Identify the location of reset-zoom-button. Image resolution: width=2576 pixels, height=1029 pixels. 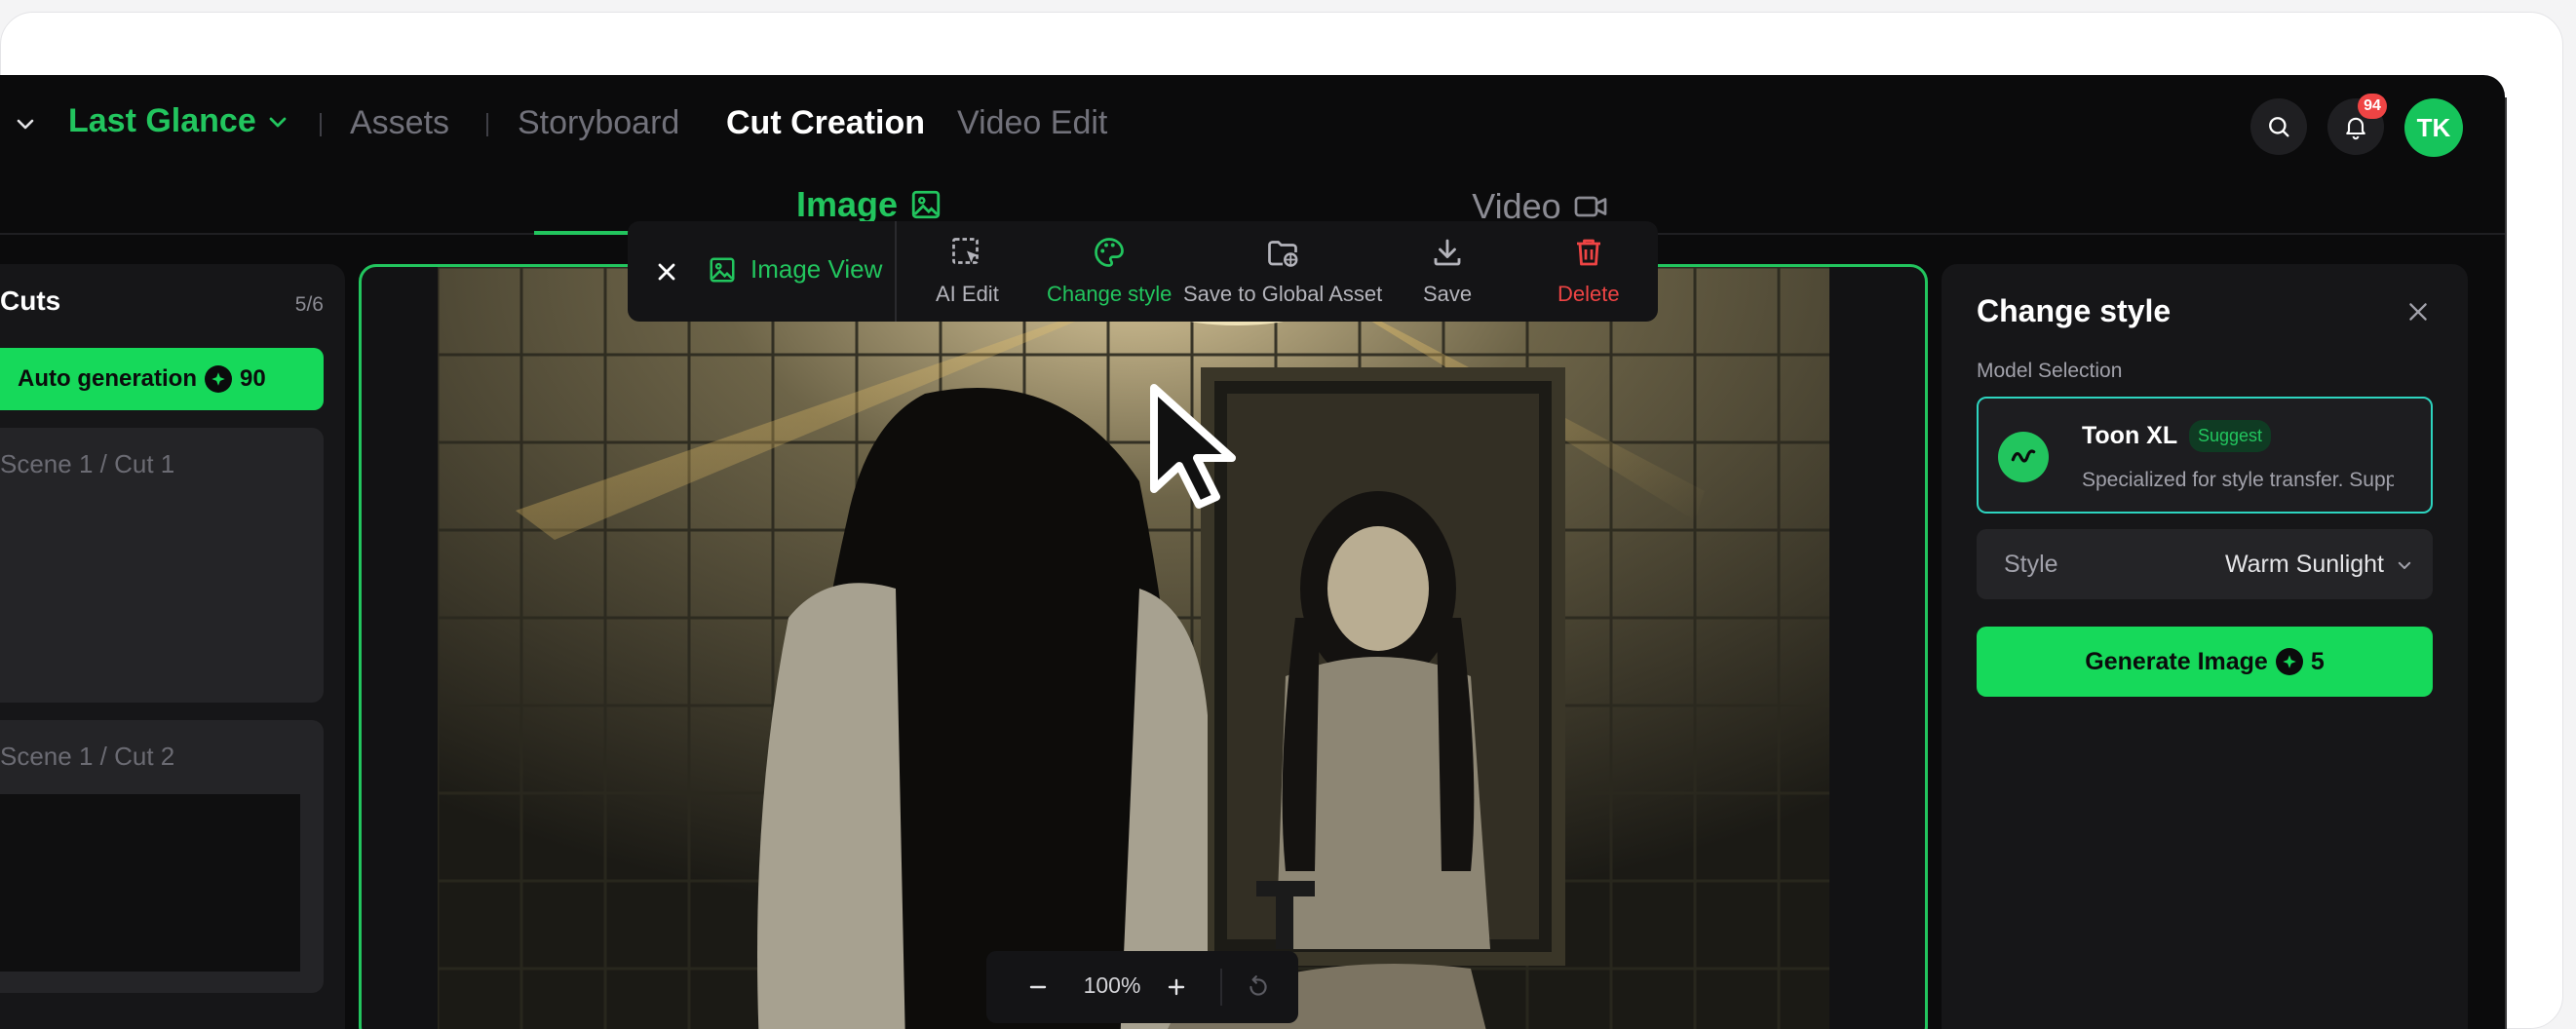
(1258, 987).